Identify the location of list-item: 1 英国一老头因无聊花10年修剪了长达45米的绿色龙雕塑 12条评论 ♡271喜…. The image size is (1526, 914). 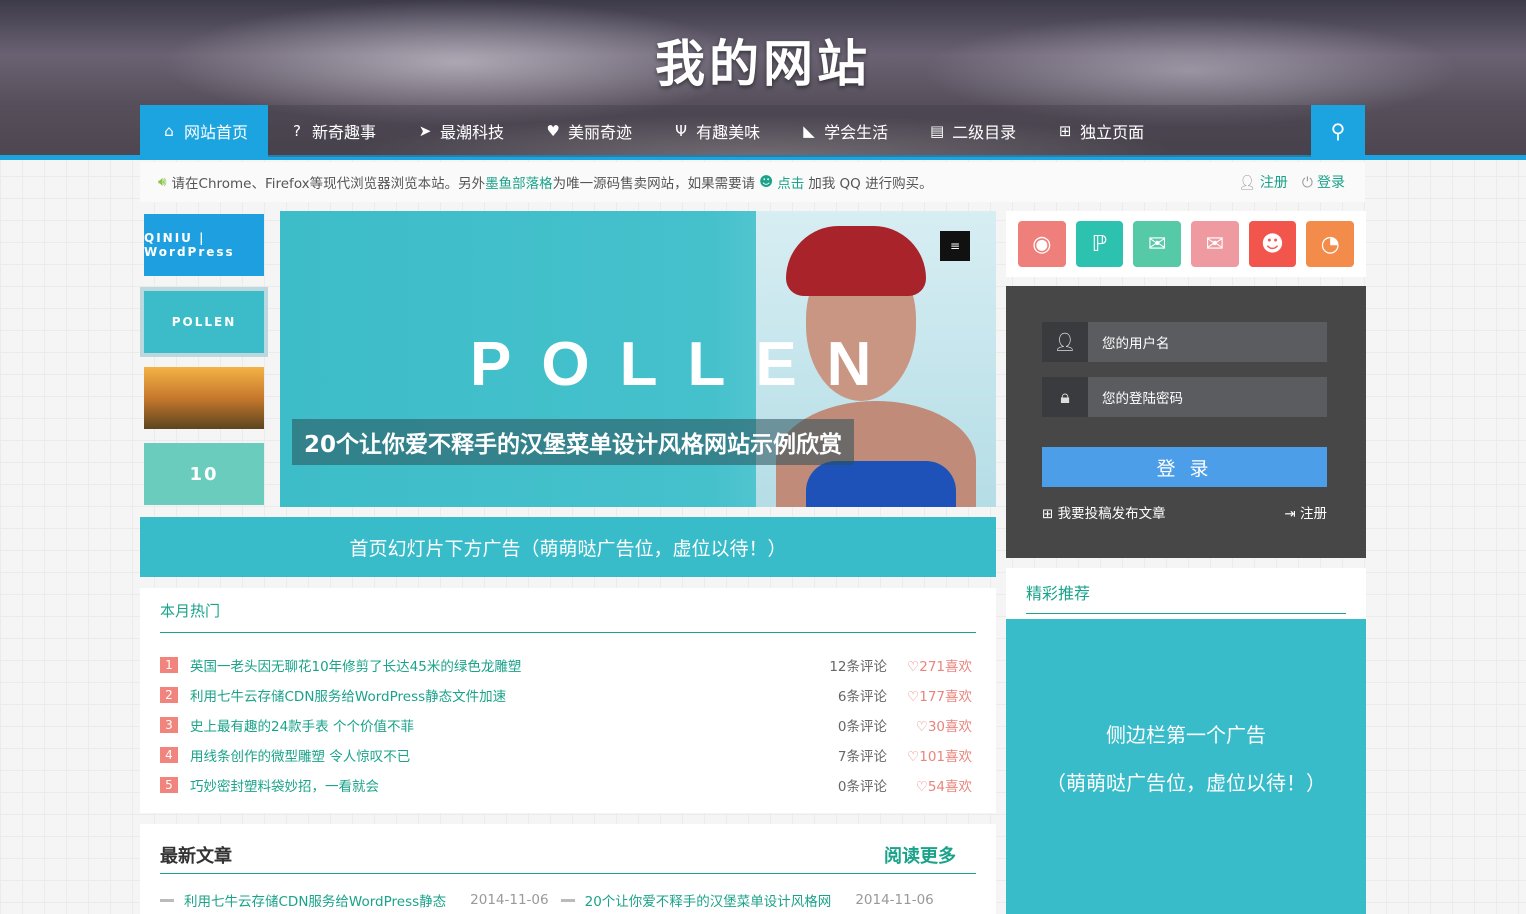
(566, 665).